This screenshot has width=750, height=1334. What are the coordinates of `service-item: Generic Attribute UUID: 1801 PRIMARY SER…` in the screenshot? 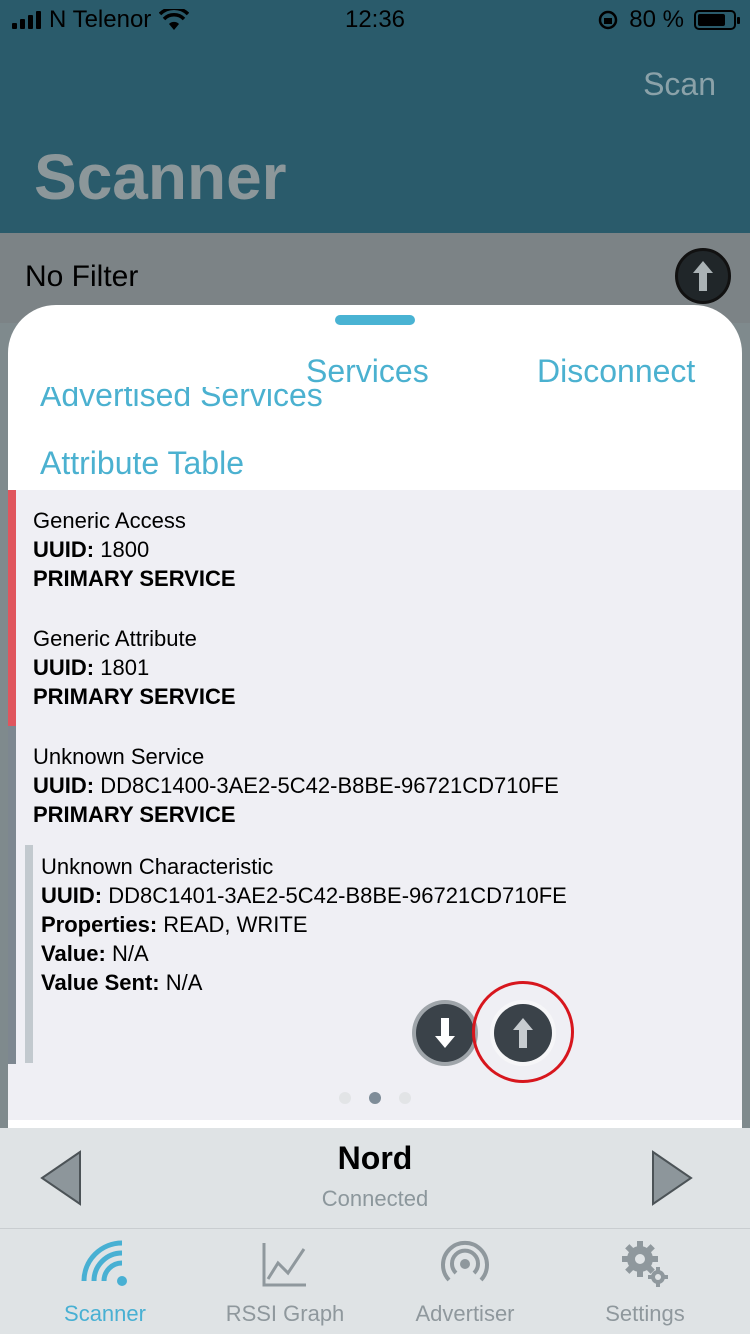 It's located at (134, 667).